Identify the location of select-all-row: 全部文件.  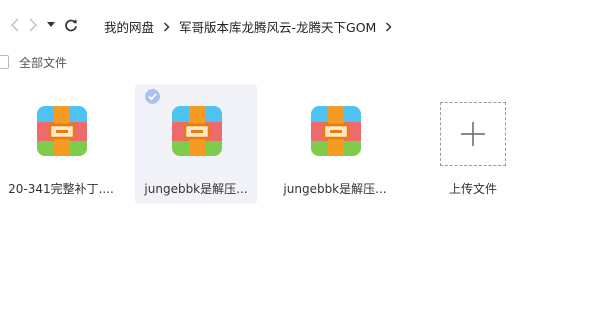
(33, 62).